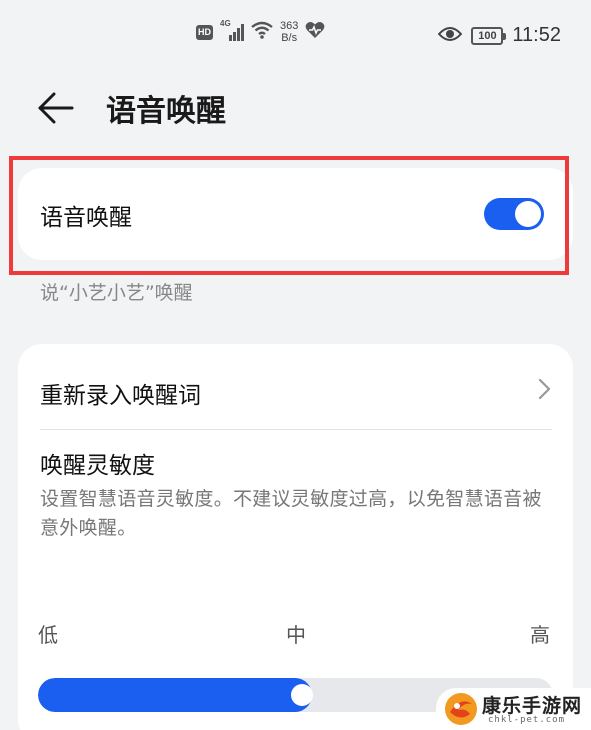 The image size is (591, 730). I want to click on watermark-logo-icon, so click(461, 710).